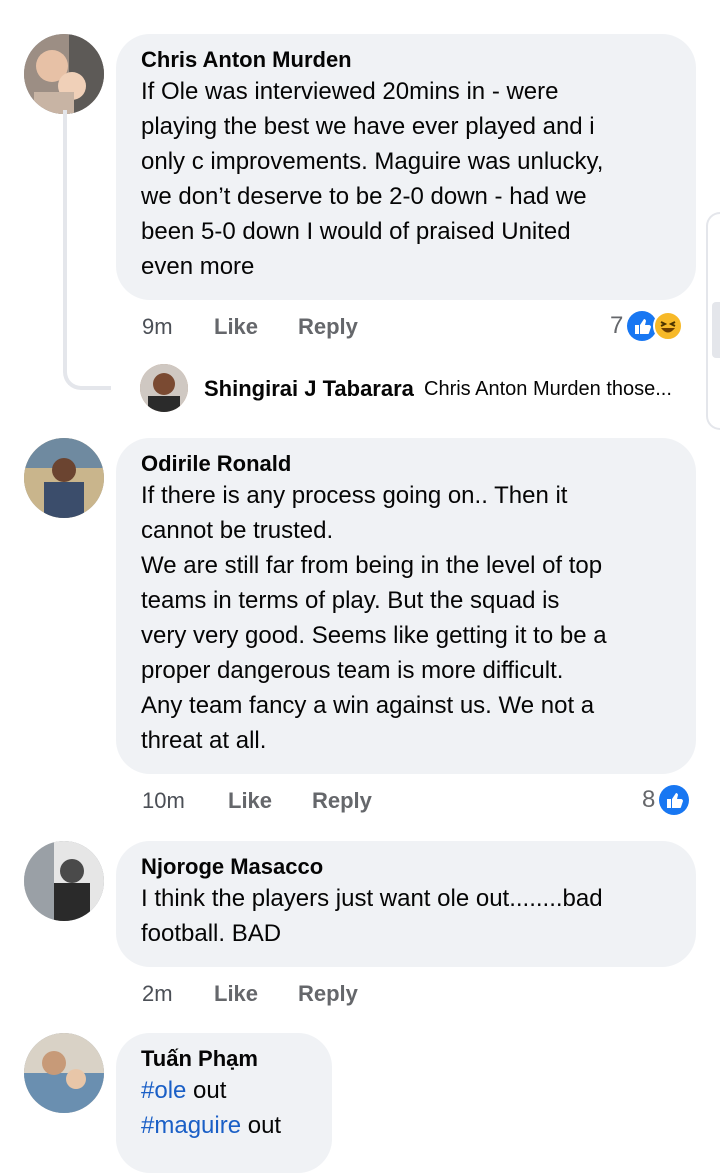 Image resolution: width=720 pixels, height=1173 pixels. What do you see at coordinates (617, 325) in the screenshot?
I see `reaction-count: 7` at bounding box center [617, 325].